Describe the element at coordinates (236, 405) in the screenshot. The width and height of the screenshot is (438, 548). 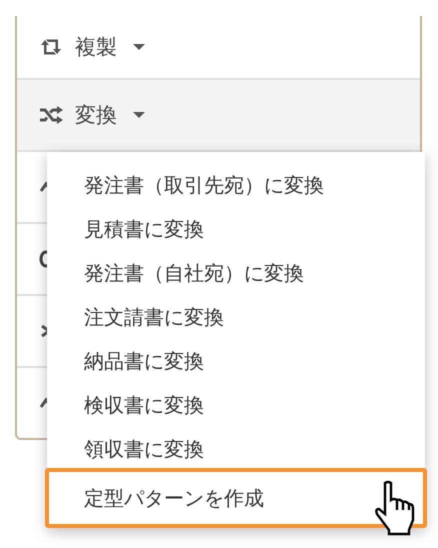
I see `menu-item: 検収書に変換` at that location.